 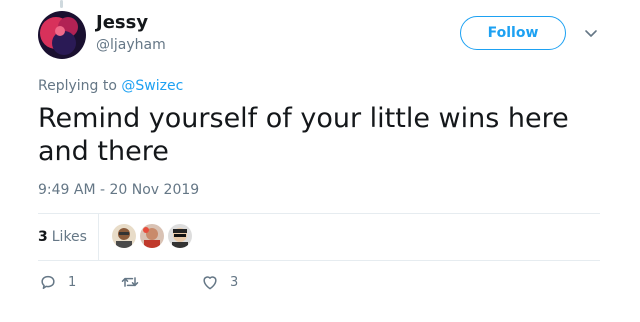 I want to click on author-name: Jessy, so click(x=122, y=22).